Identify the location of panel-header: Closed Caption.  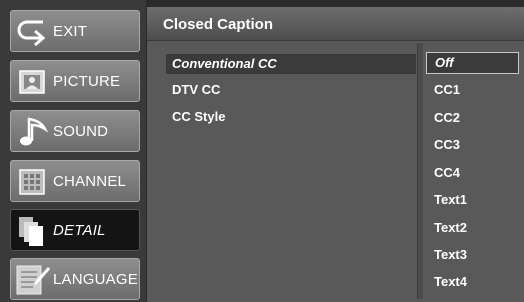
(335, 24).